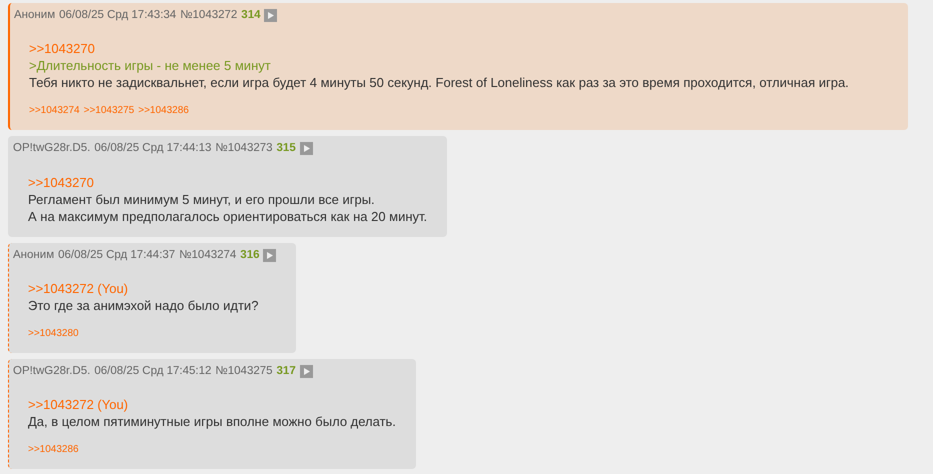  I want to click on post-number: №1043275, so click(244, 371).